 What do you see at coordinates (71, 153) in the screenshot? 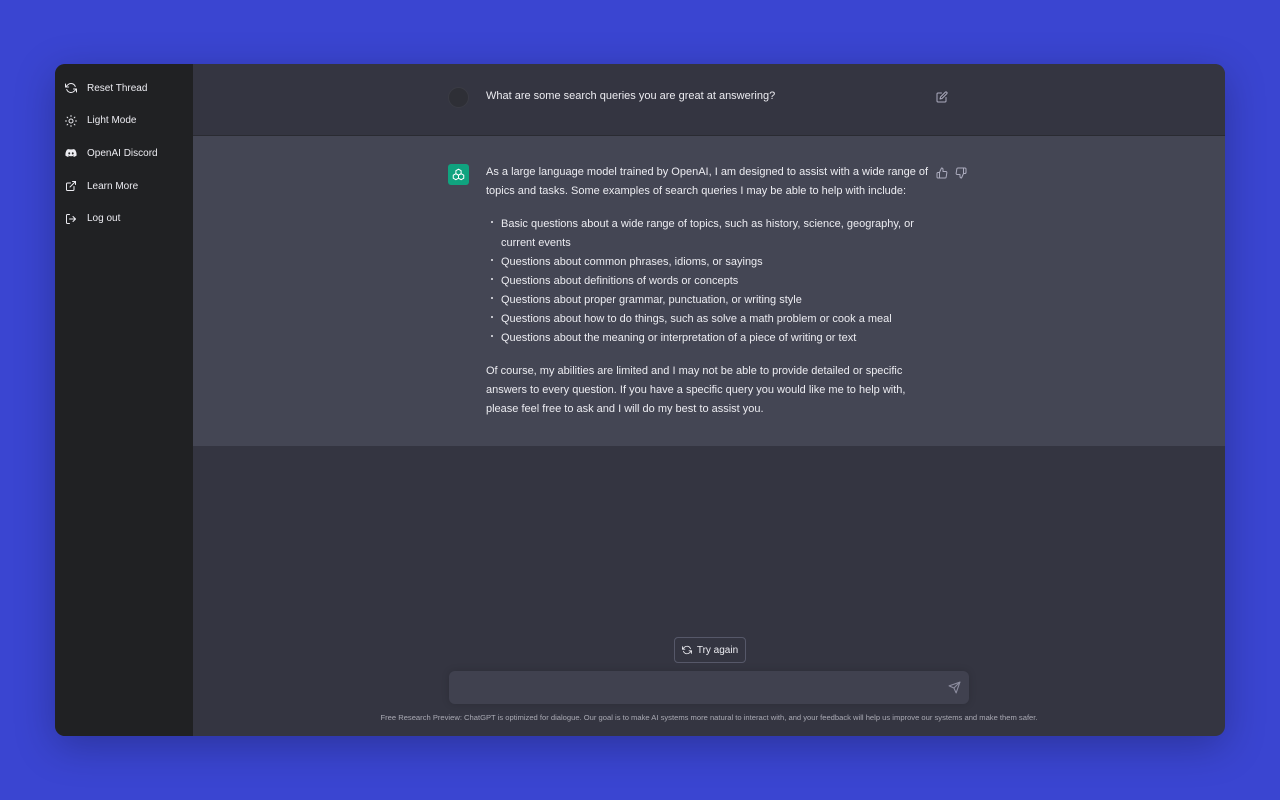
I see `discord-icon` at bounding box center [71, 153].